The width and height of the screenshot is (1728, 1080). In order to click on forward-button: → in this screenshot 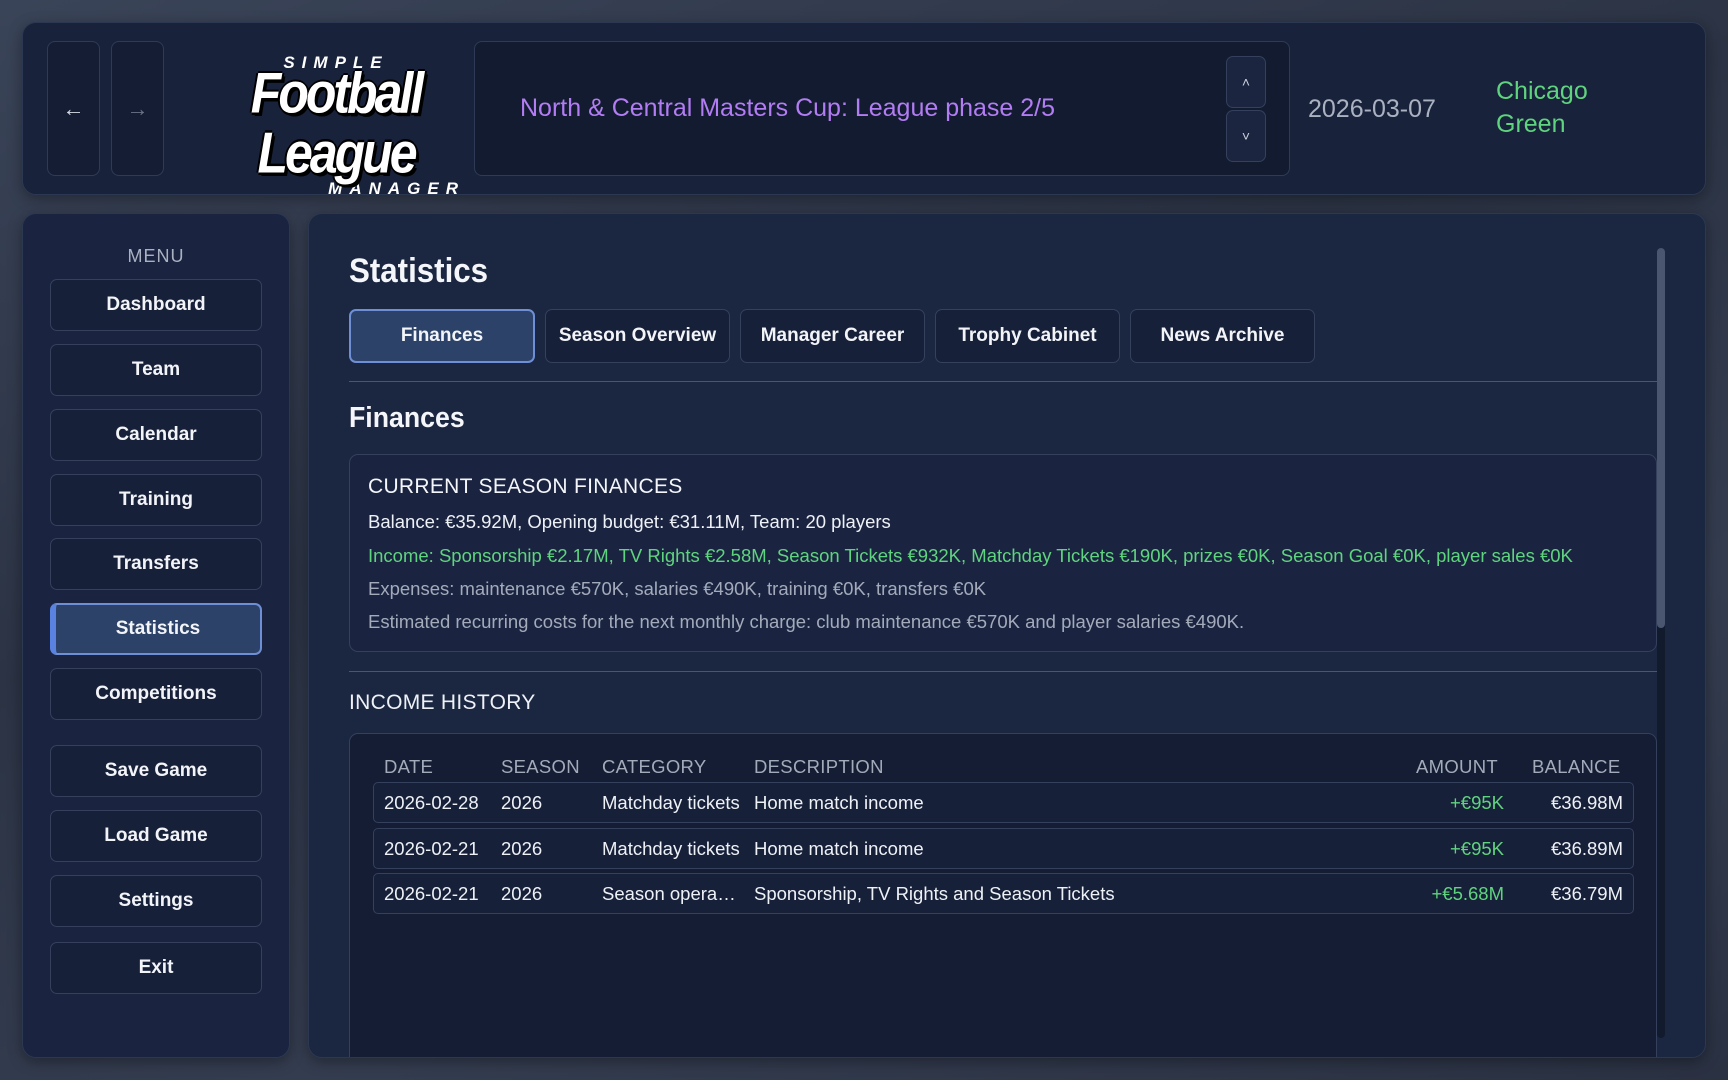, I will do `click(137, 108)`.